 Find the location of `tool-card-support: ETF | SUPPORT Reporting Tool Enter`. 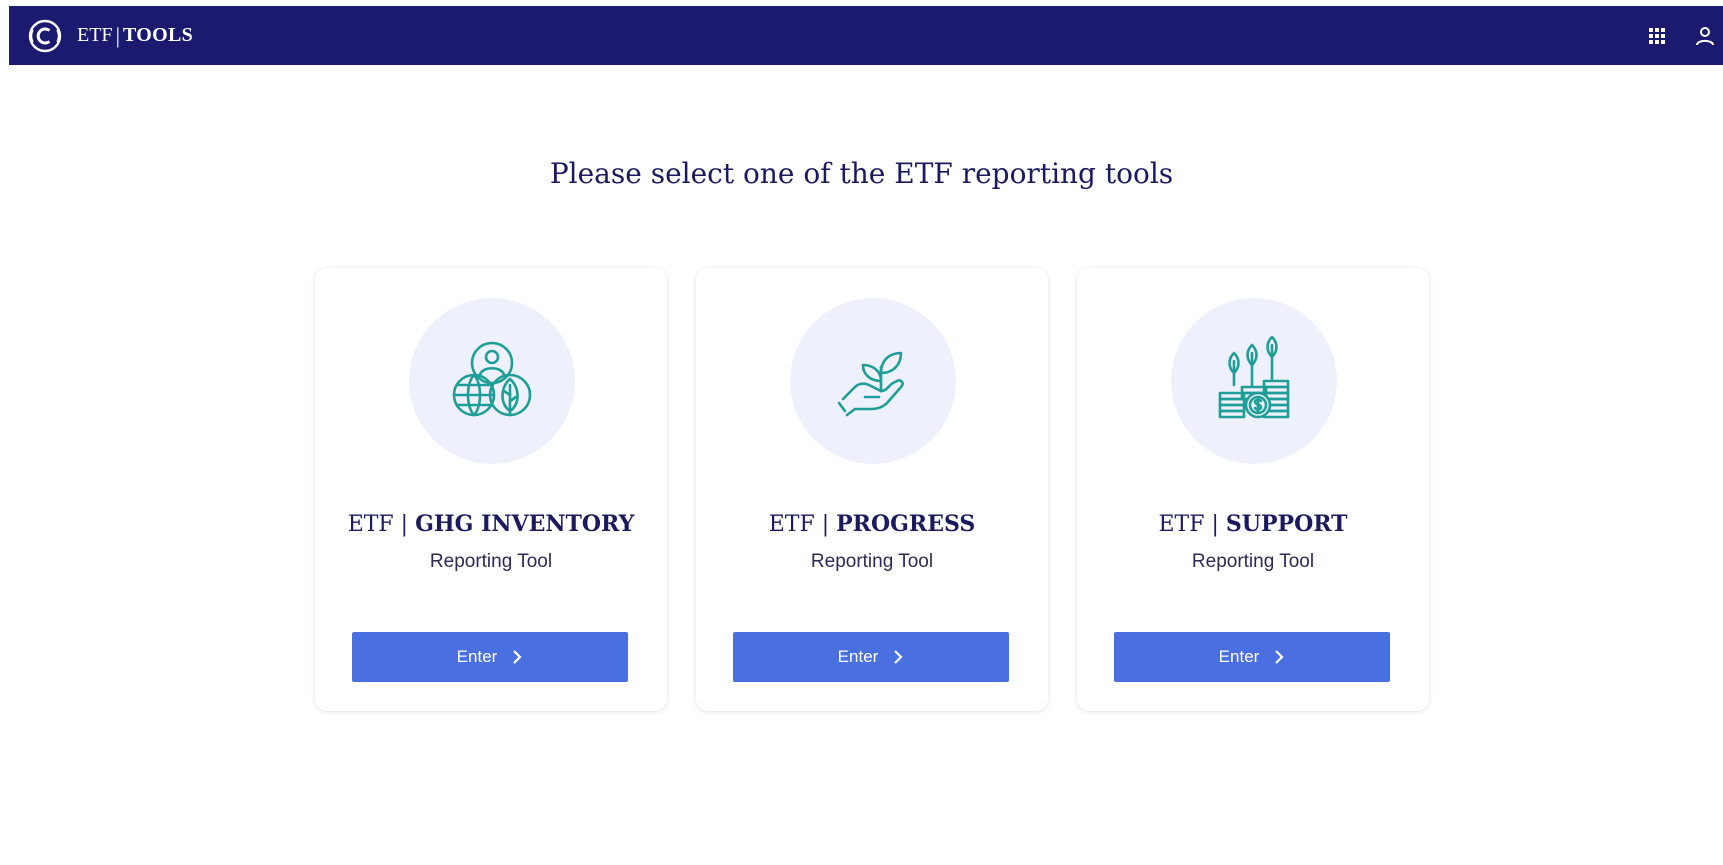

tool-card-support: ETF | SUPPORT Reporting Tool Enter is located at coordinates (1253, 489).